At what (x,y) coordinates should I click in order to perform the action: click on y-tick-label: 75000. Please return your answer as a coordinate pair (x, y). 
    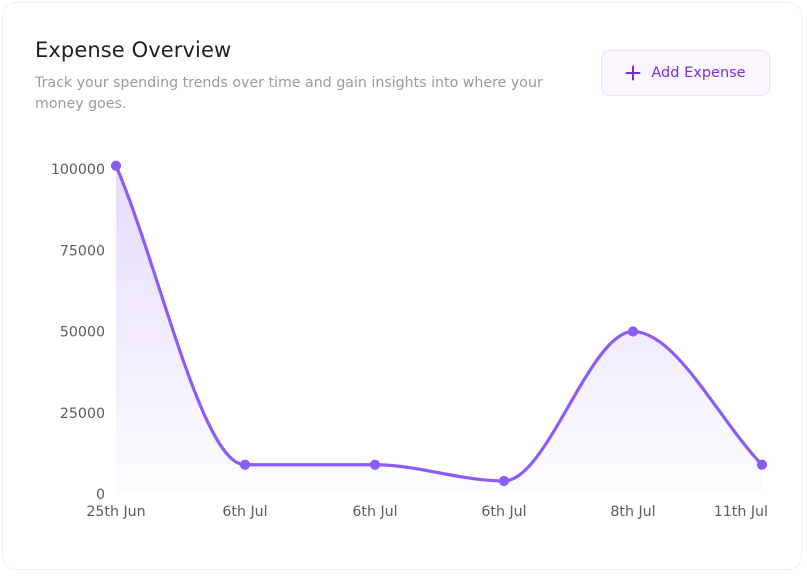
    Looking at the image, I should click on (82, 251).